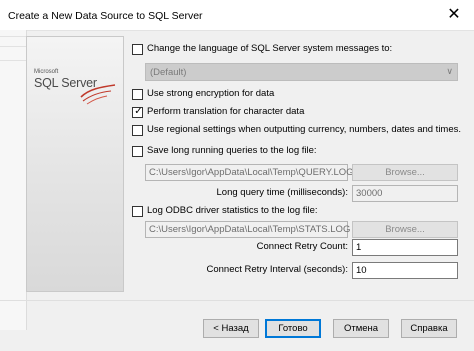 Image resolution: width=474 pixels, height=351 pixels. I want to click on retry-count-value: 1, so click(359, 247).